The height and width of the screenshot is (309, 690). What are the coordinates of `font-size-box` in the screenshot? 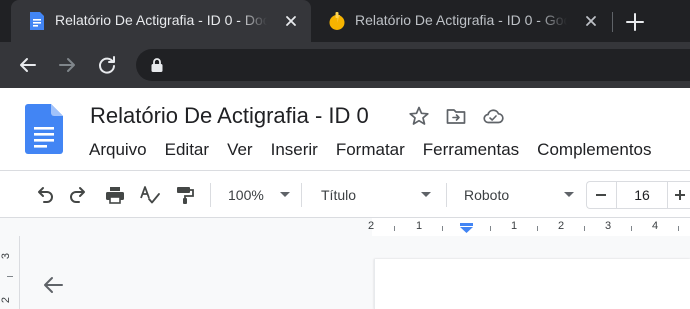 It's located at (642, 195).